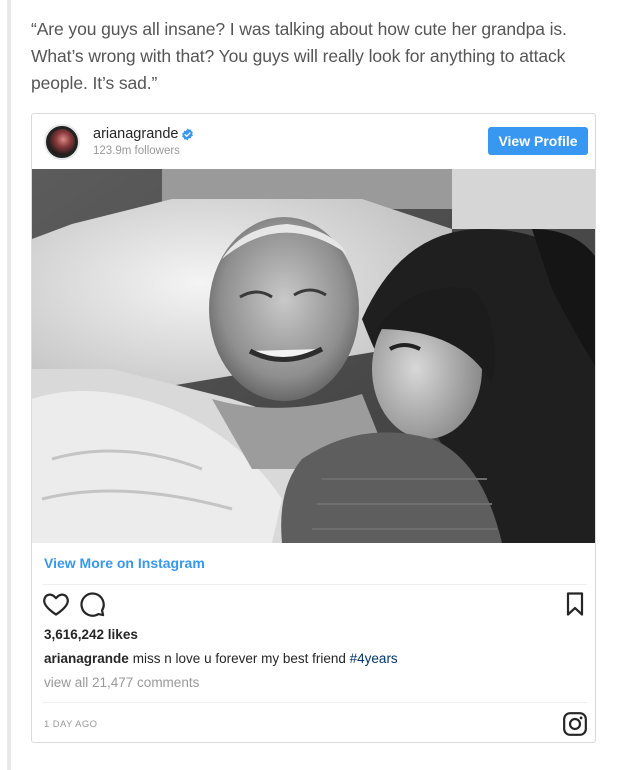 This screenshot has height=770, width=631. What do you see at coordinates (575, 604) in the screenshot?
I see `bookmark-icon` at bounding box center [575, 604].